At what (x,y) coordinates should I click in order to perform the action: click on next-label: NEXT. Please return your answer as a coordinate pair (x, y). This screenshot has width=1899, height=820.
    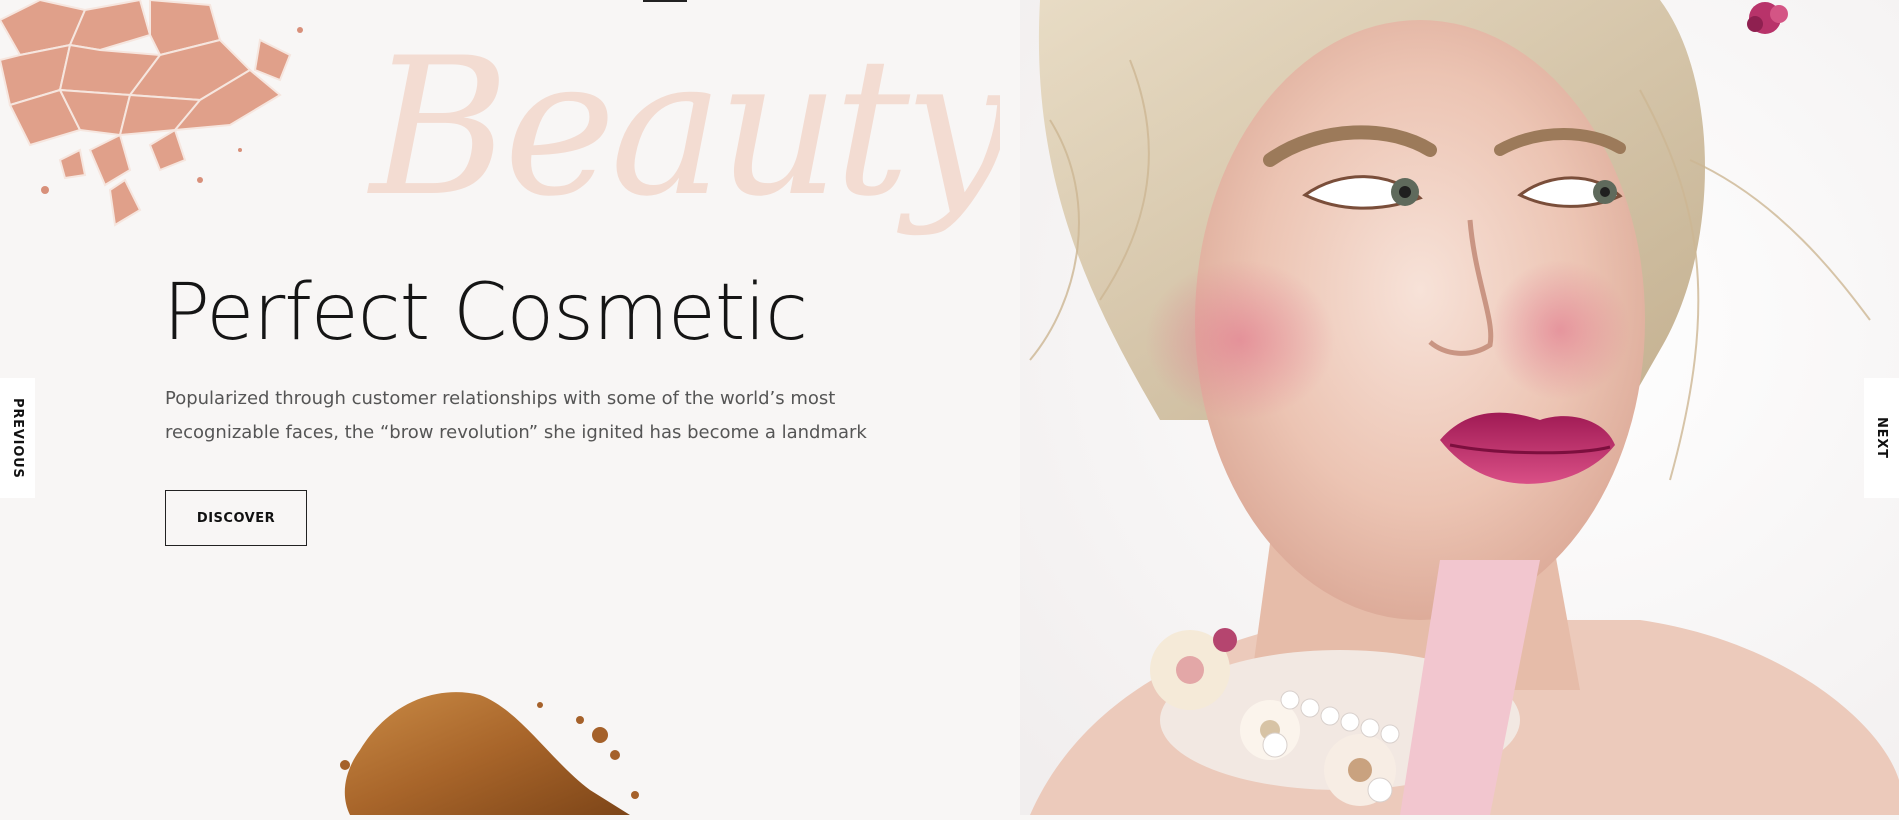
    Looking at the image, I should click on (1881, 438).